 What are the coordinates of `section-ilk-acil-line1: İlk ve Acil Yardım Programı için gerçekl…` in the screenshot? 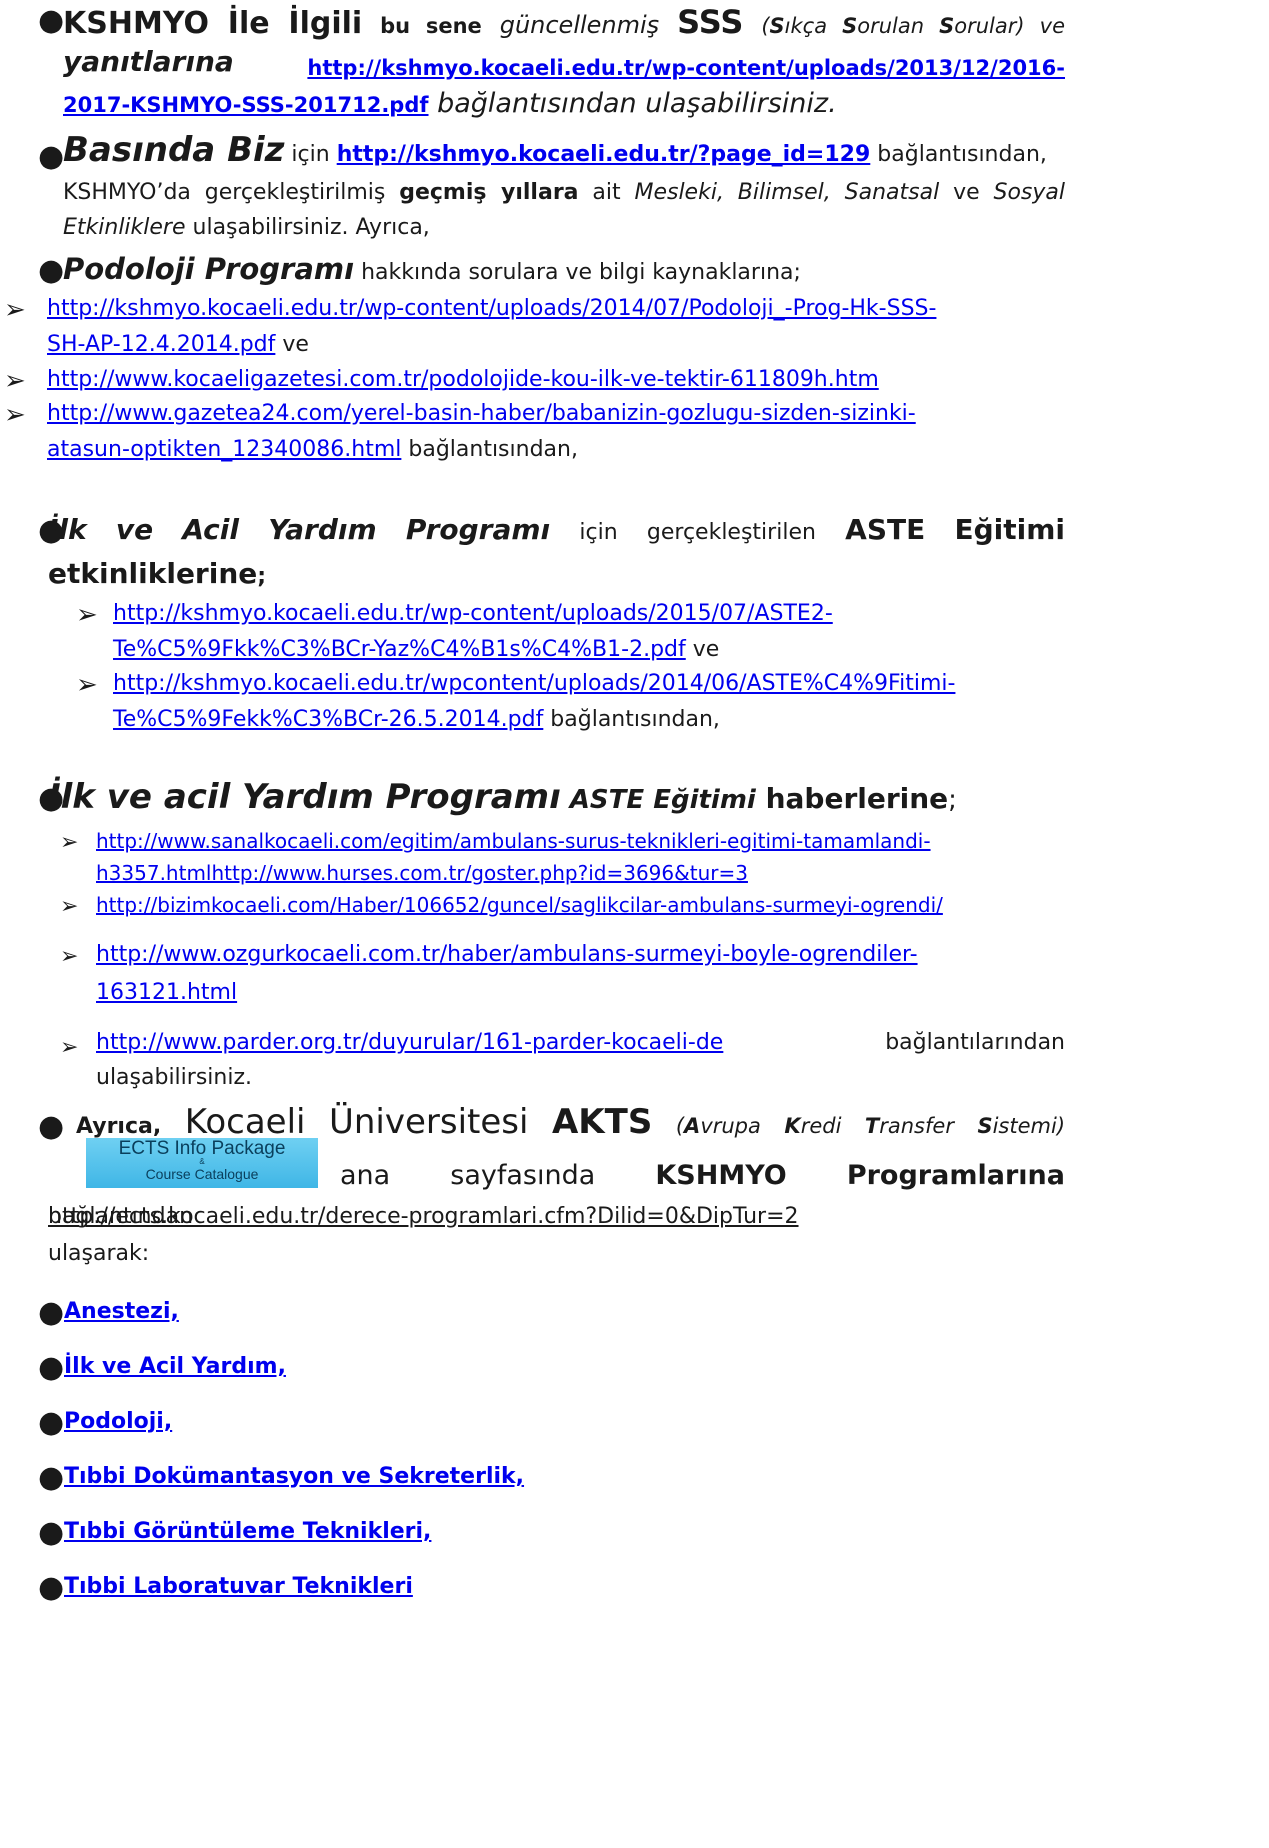 It's located at (556, 529).